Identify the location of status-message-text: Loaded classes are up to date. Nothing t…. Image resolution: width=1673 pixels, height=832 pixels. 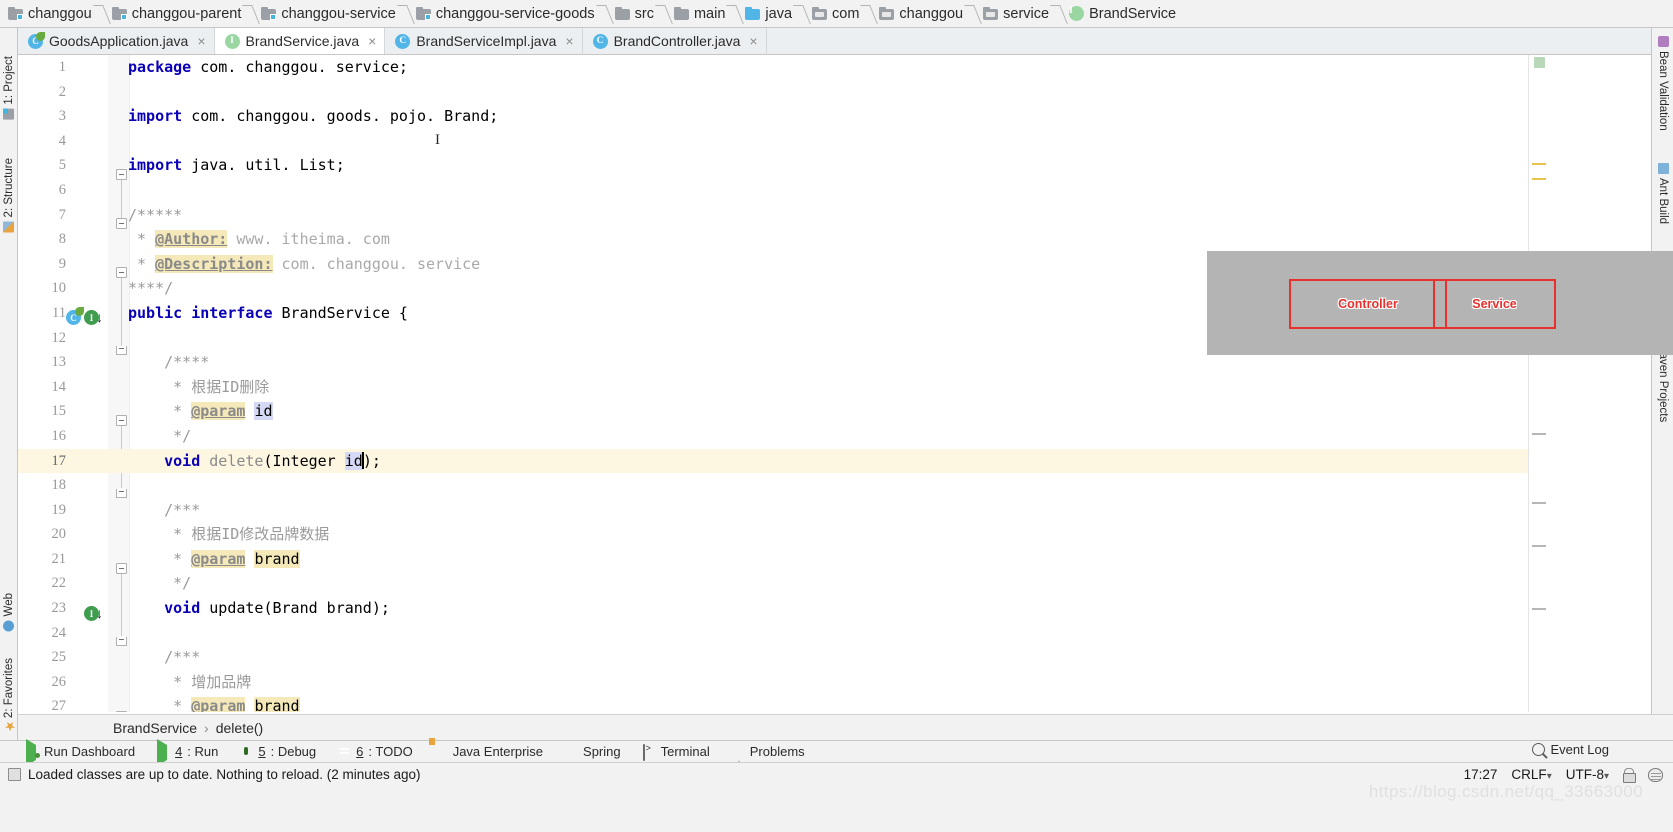
(224, 774).